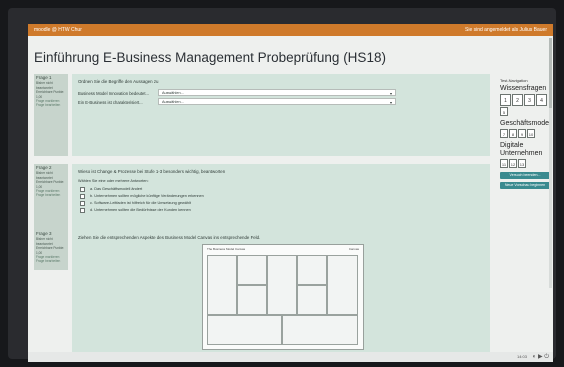 The image size is (564, 367). I want to click on nav-section-title: Geschäftsmodell, so click(526, 123).